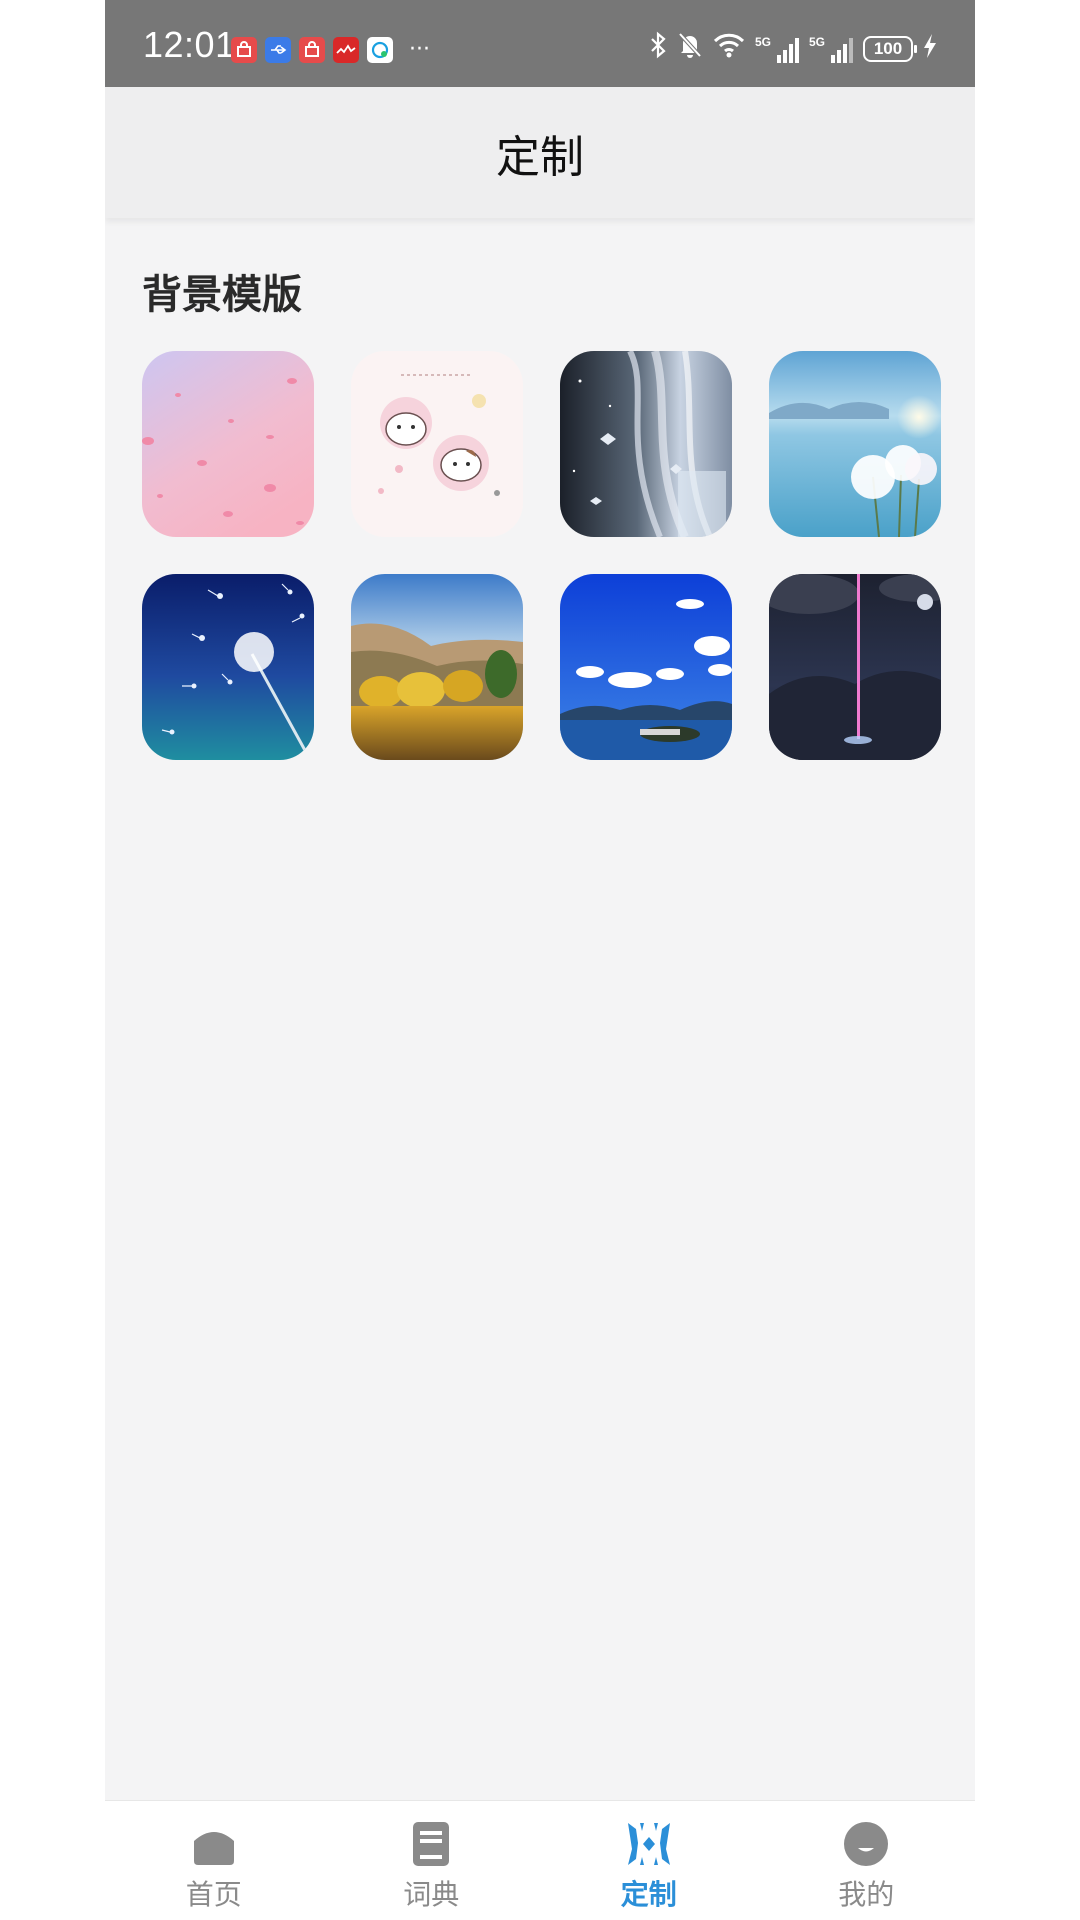  Describe the element at coordinates (222, 295) in the screenshot. I see `section-title: 背景模版` at that location.